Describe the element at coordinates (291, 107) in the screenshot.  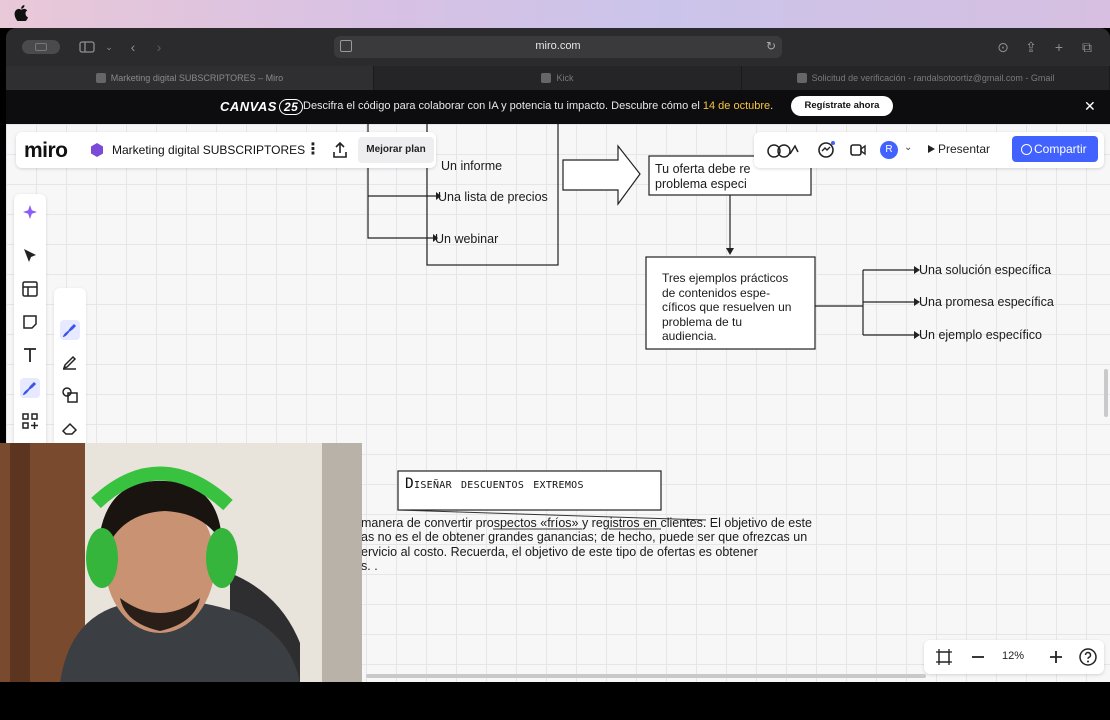
I see `canvas-logo-badge: 25` at that location.